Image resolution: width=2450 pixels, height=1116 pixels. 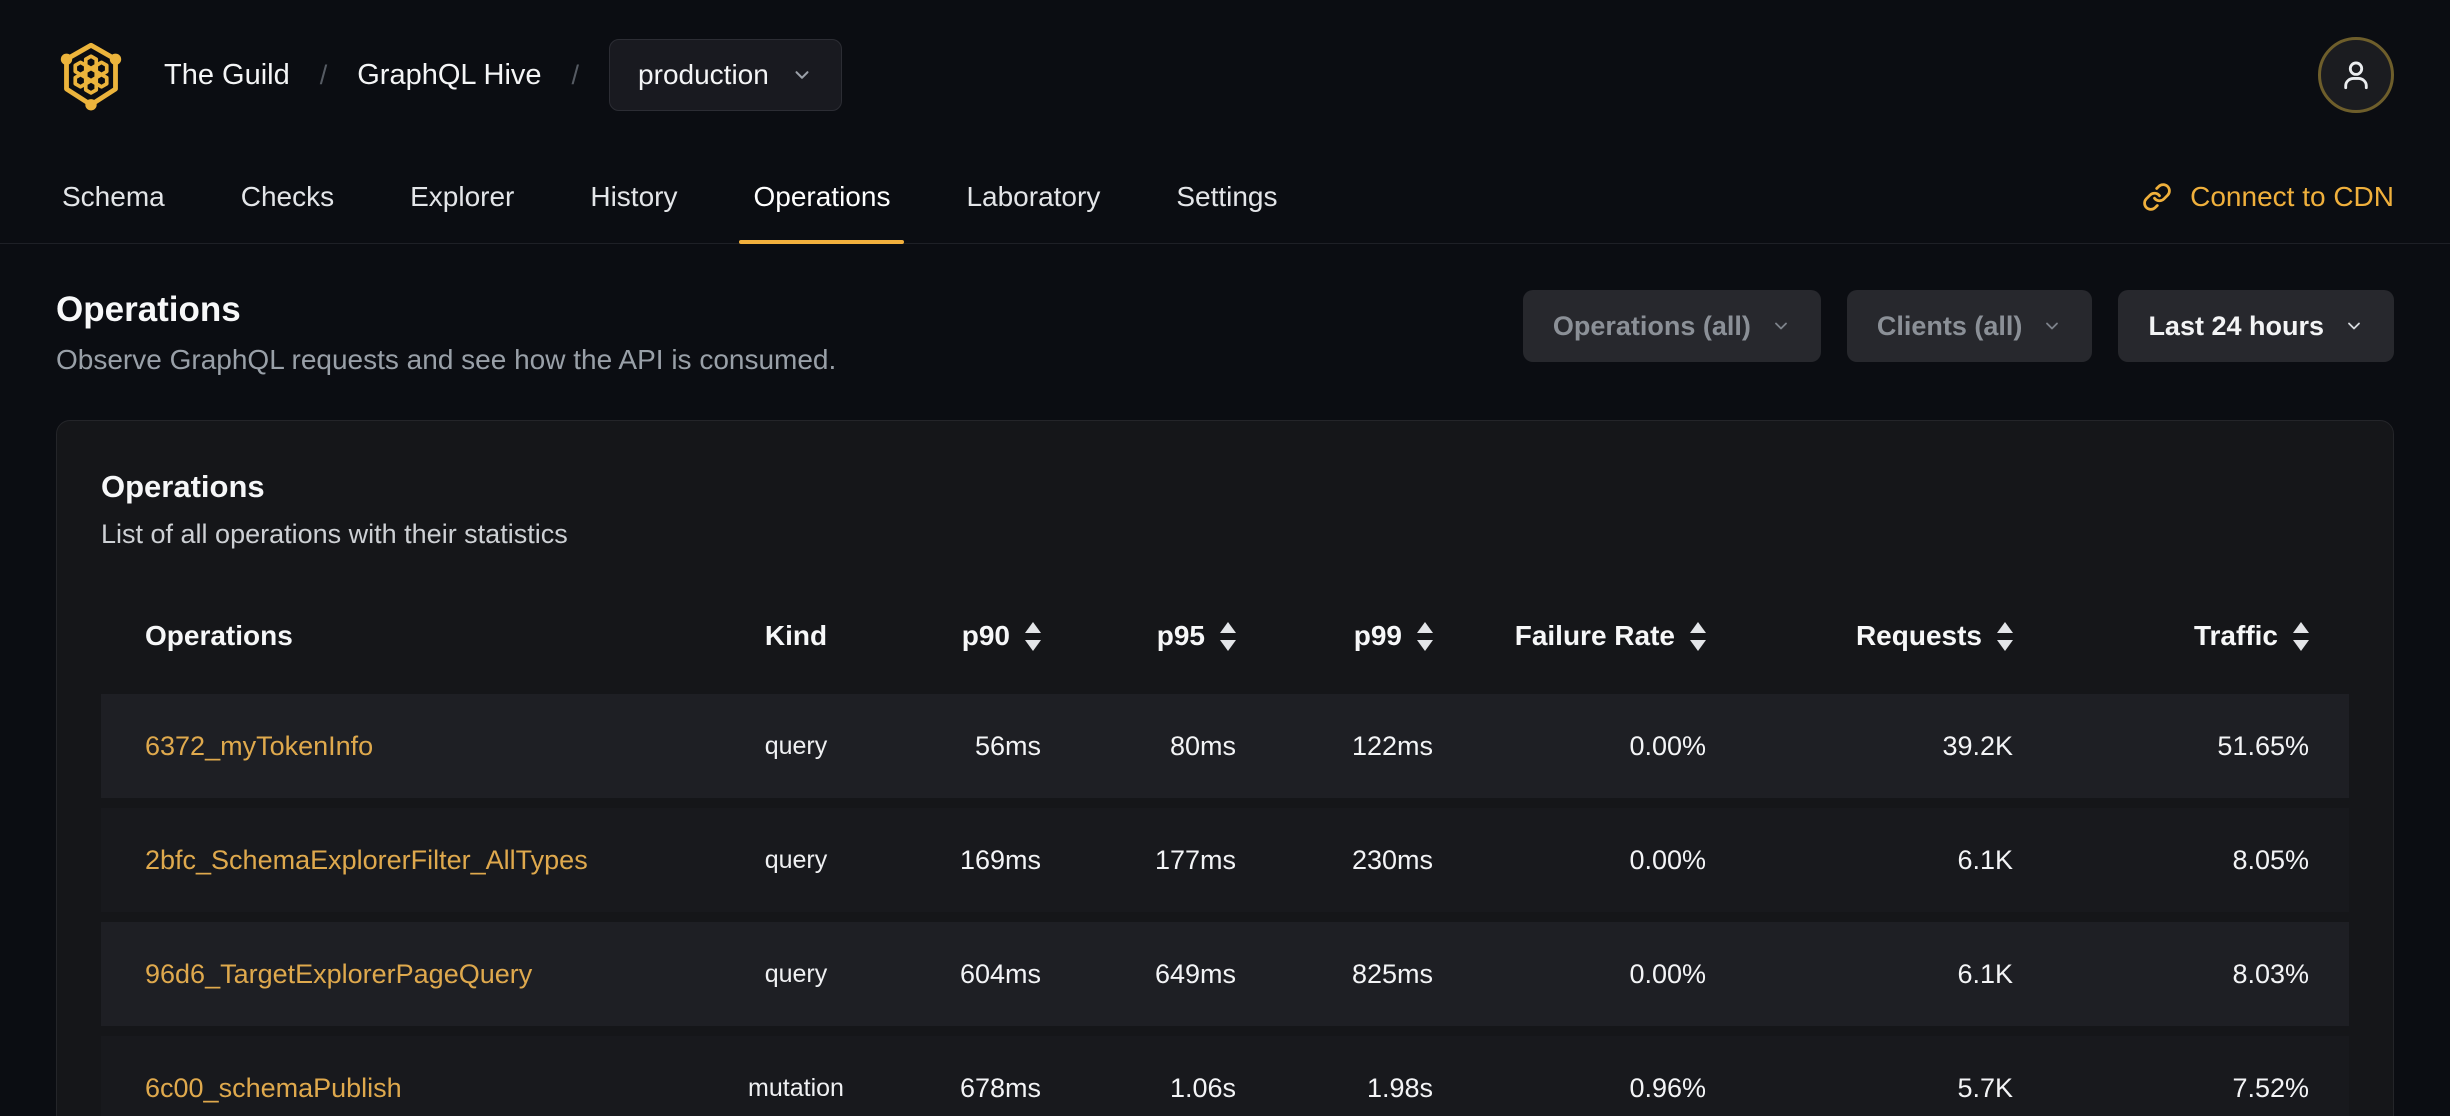 What do you see at coordinates (2157, 196) in the screenshot?
I see `link-icon` at bounding box center [2157, 196].